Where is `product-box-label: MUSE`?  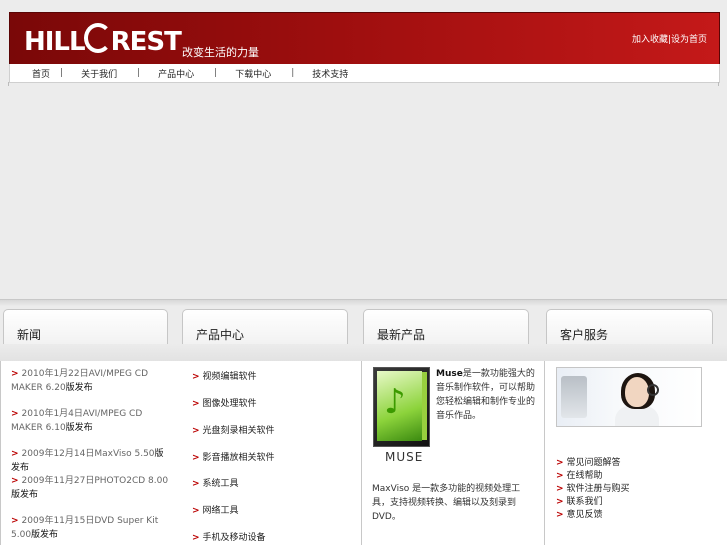
product-box-label: MUSE is located at coordinates (404, 457).